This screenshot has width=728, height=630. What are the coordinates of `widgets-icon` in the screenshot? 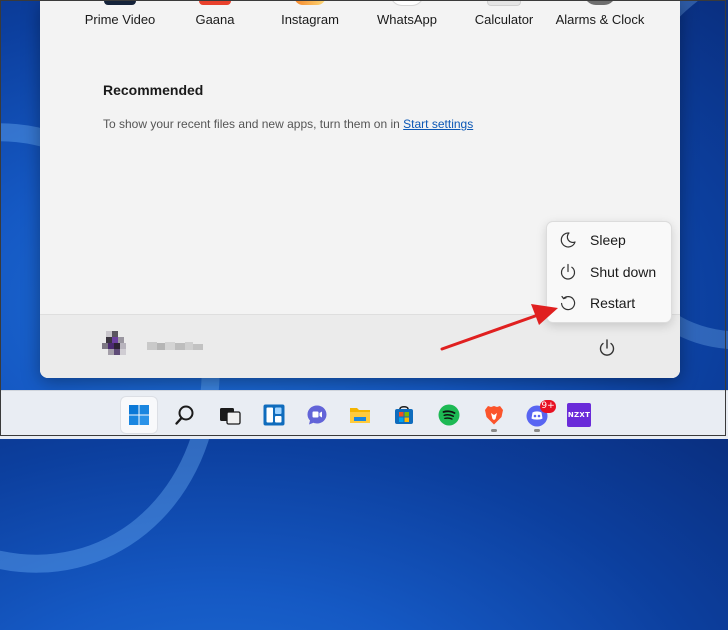 It's located at (274, 415).